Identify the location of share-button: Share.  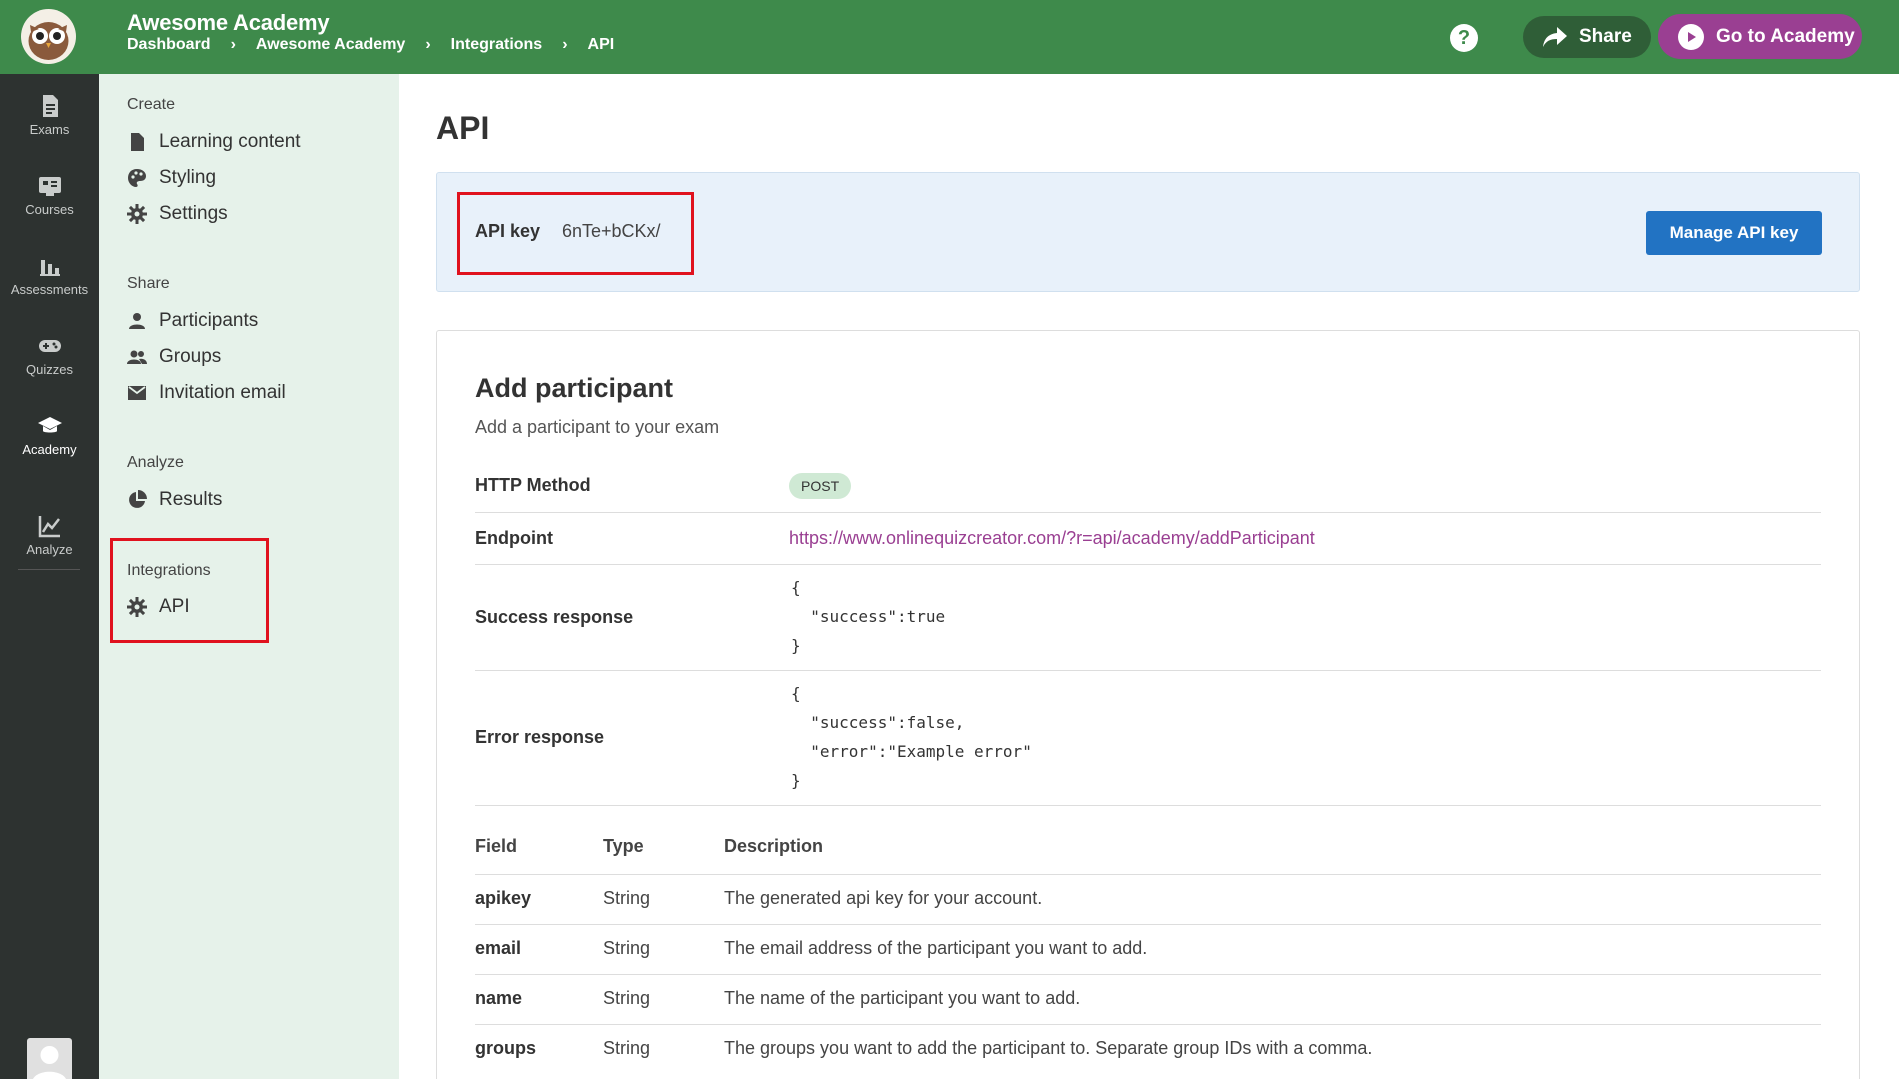
(1587, 37).